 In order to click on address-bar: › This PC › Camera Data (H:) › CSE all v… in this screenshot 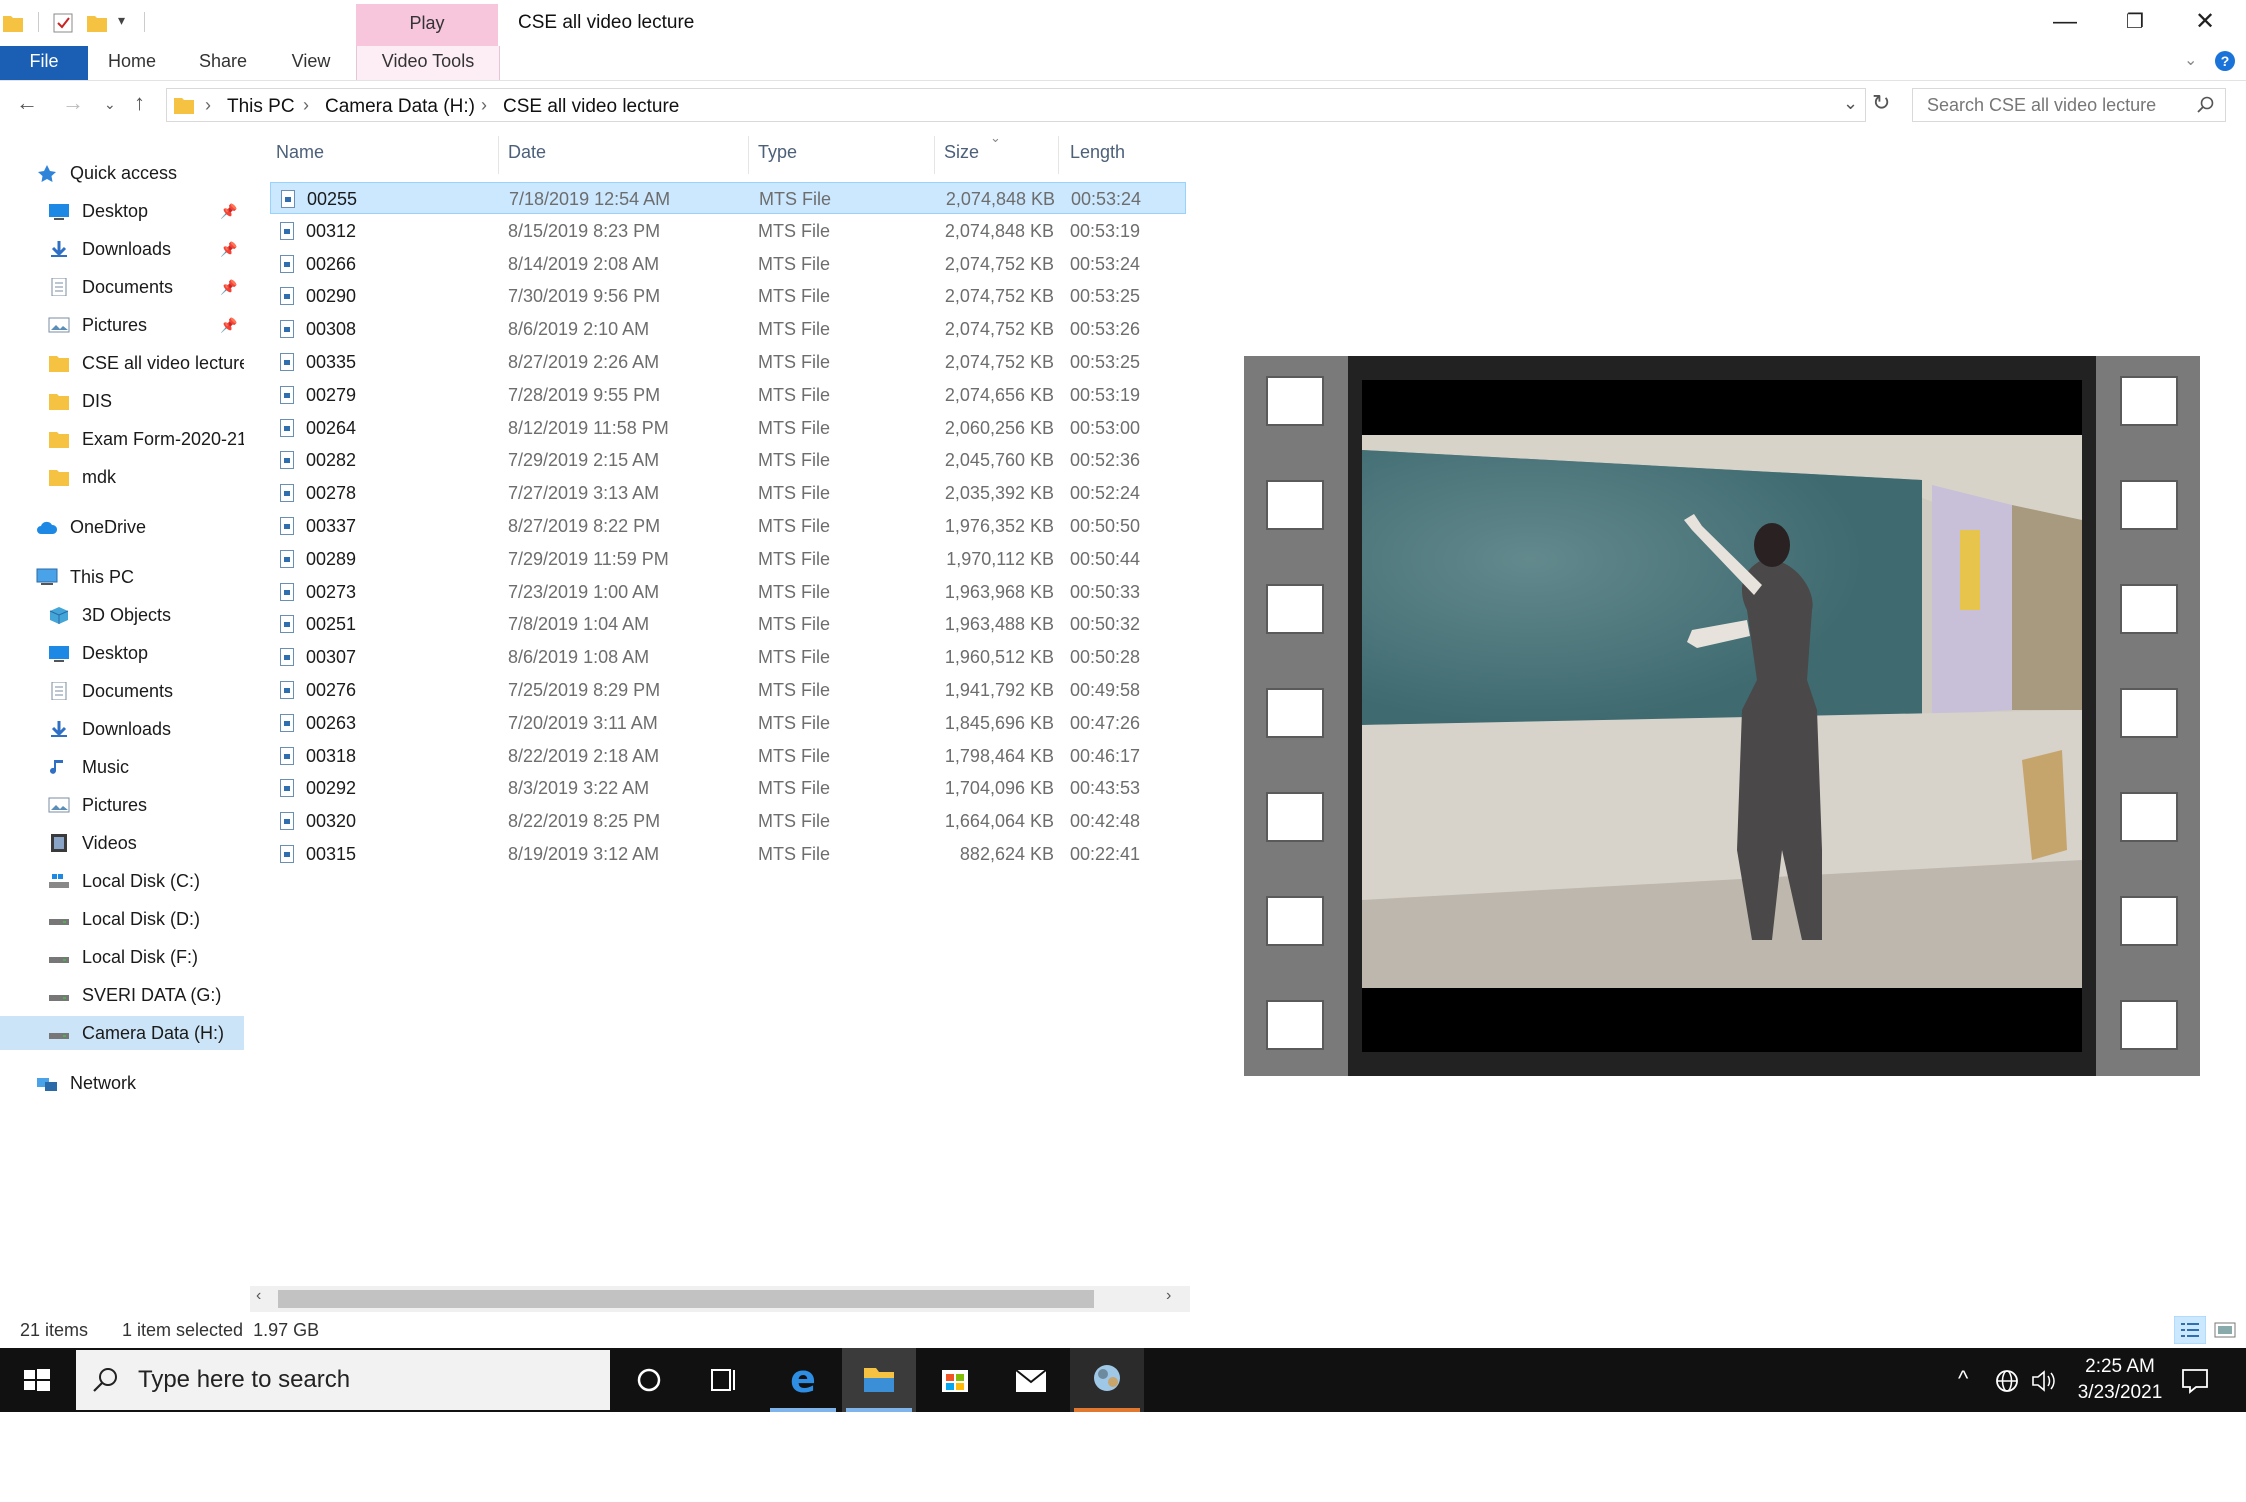, I will do `click(1016, 105)`.